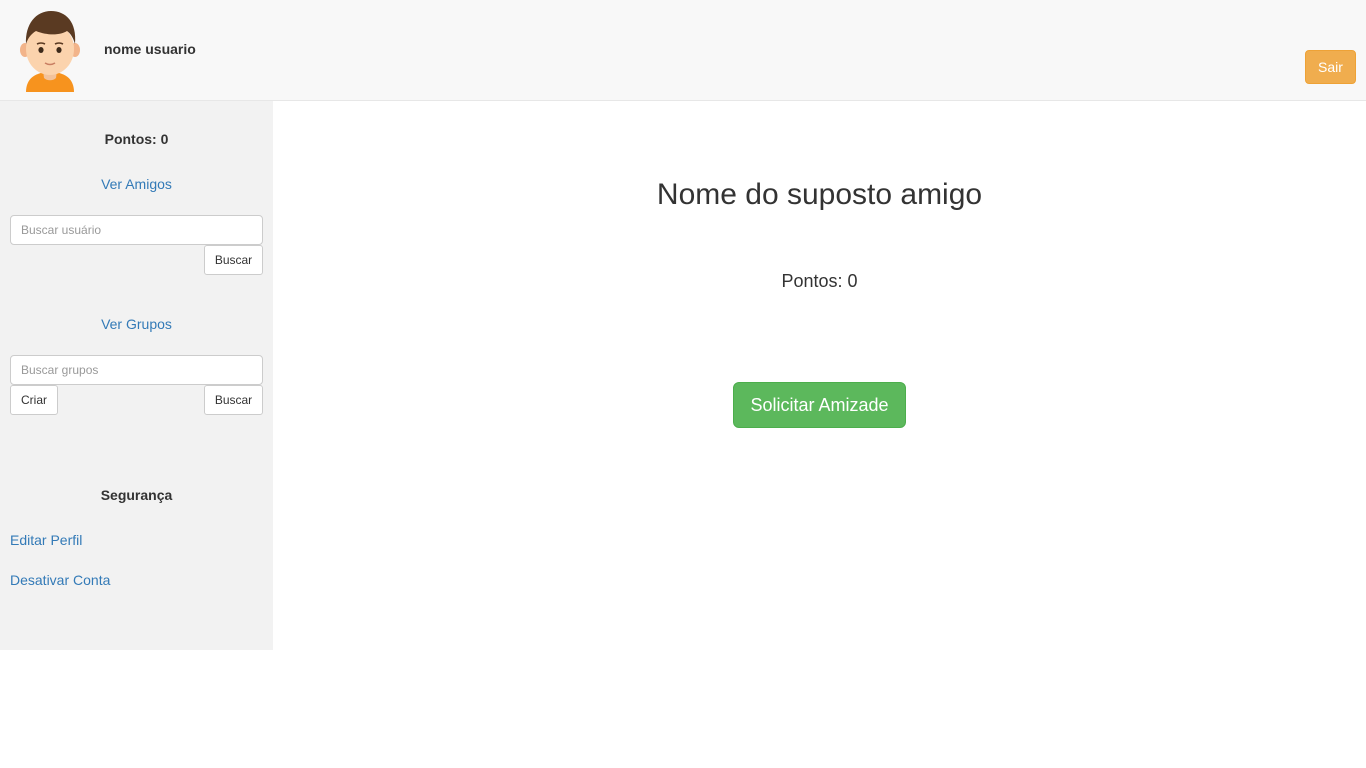 The height and width of the screenshot is (768, 1366). What do you see at coordinates (819, 405) in the screenshot?
I see `request-friendship-button: Solicitar Amizade` at bounding box center [819, 405].